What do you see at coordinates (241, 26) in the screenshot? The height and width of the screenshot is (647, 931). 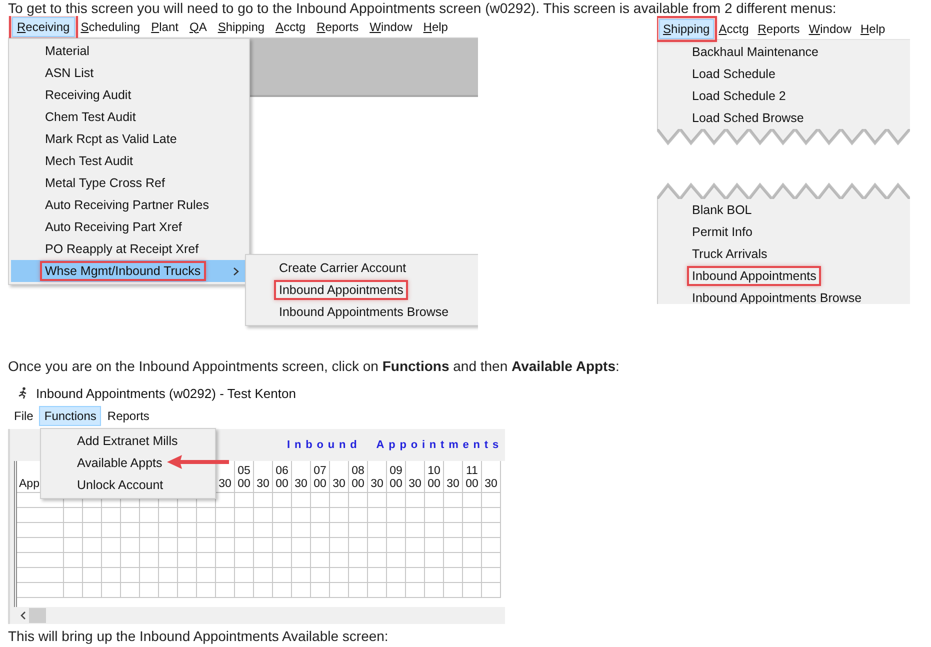 I see `menu-bar-item: Shipping` at bounding box center [241, 26].